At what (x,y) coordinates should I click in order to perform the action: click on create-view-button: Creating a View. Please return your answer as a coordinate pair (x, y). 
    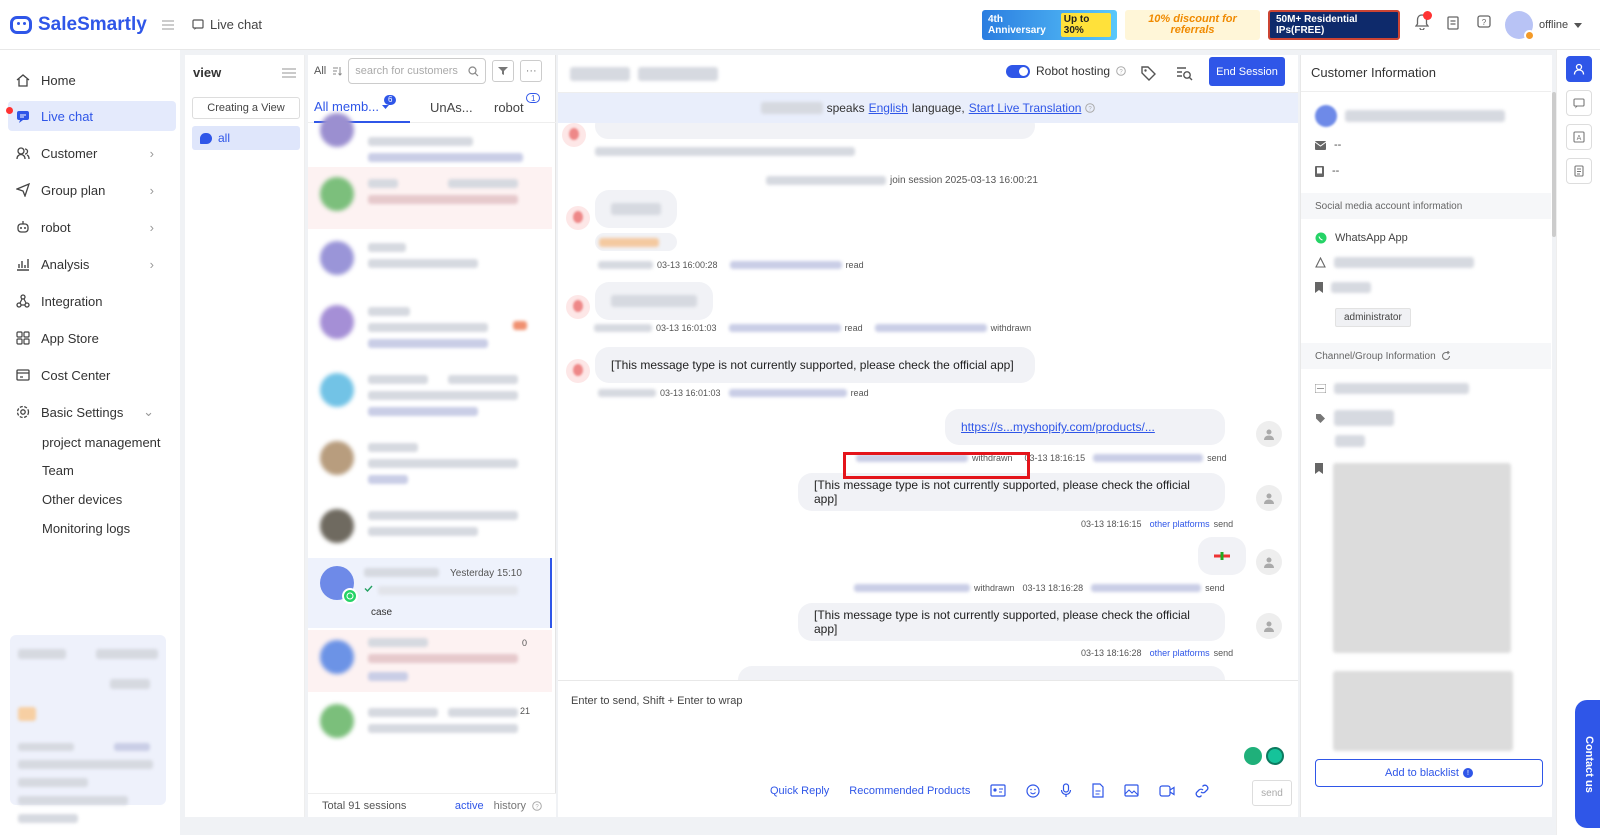
    Looking at the image, I should click on (246, 108).